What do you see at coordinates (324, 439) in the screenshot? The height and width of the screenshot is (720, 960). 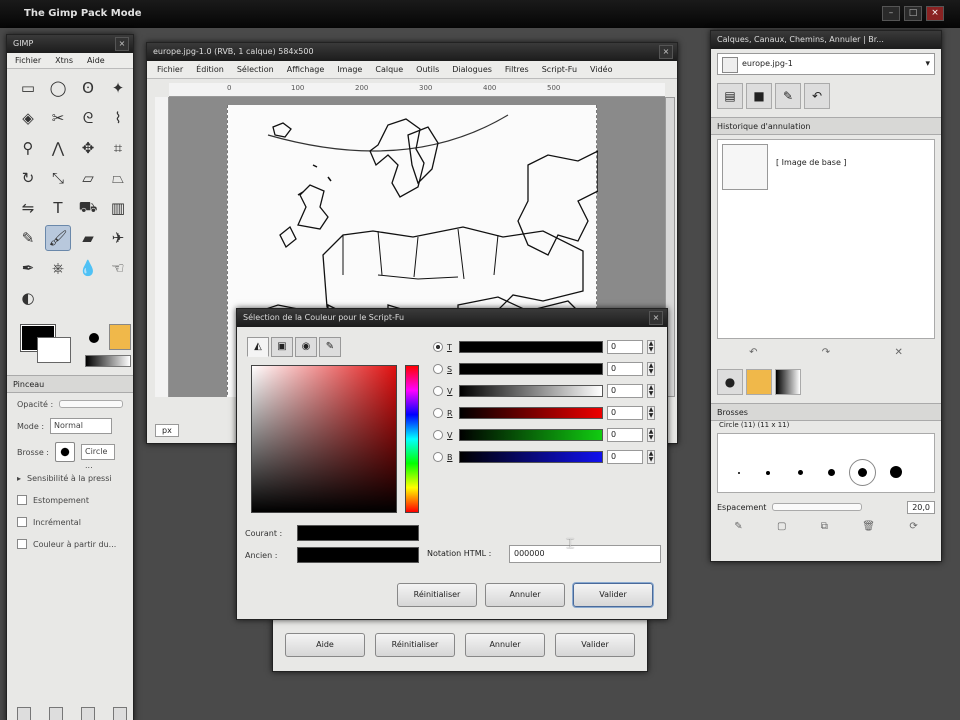 I see `saturation-value-area` at bounding box center [324, 439].